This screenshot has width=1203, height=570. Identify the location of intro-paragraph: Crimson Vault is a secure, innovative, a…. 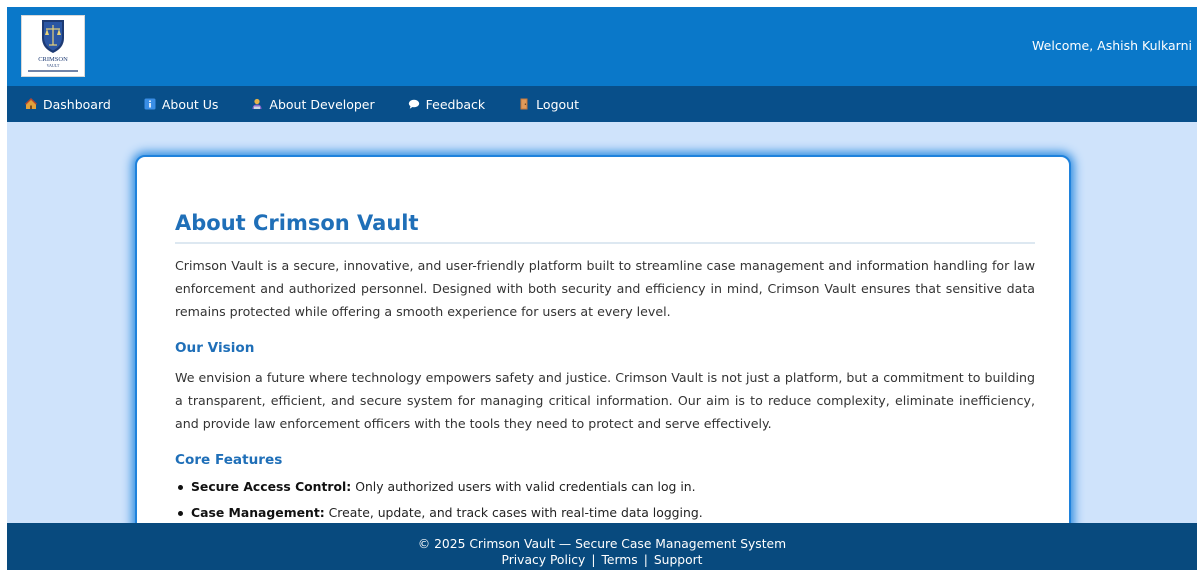
(605, 288).